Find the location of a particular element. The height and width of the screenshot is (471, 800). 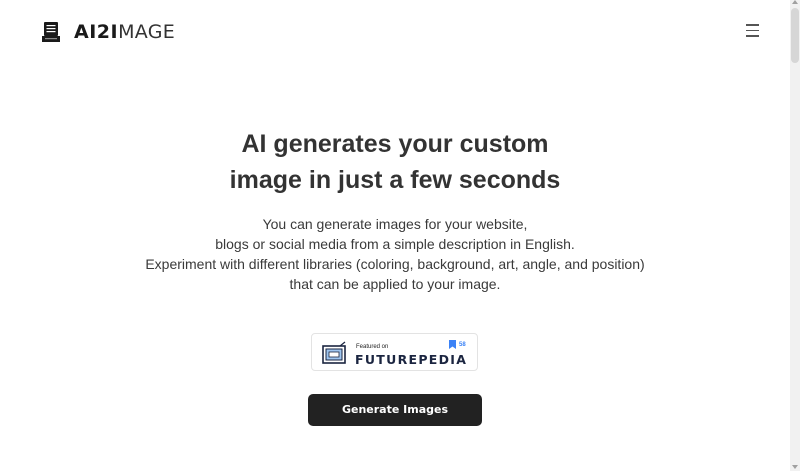

logo-wordmark: AI2IMAGE is located at coordinates (124, 32).